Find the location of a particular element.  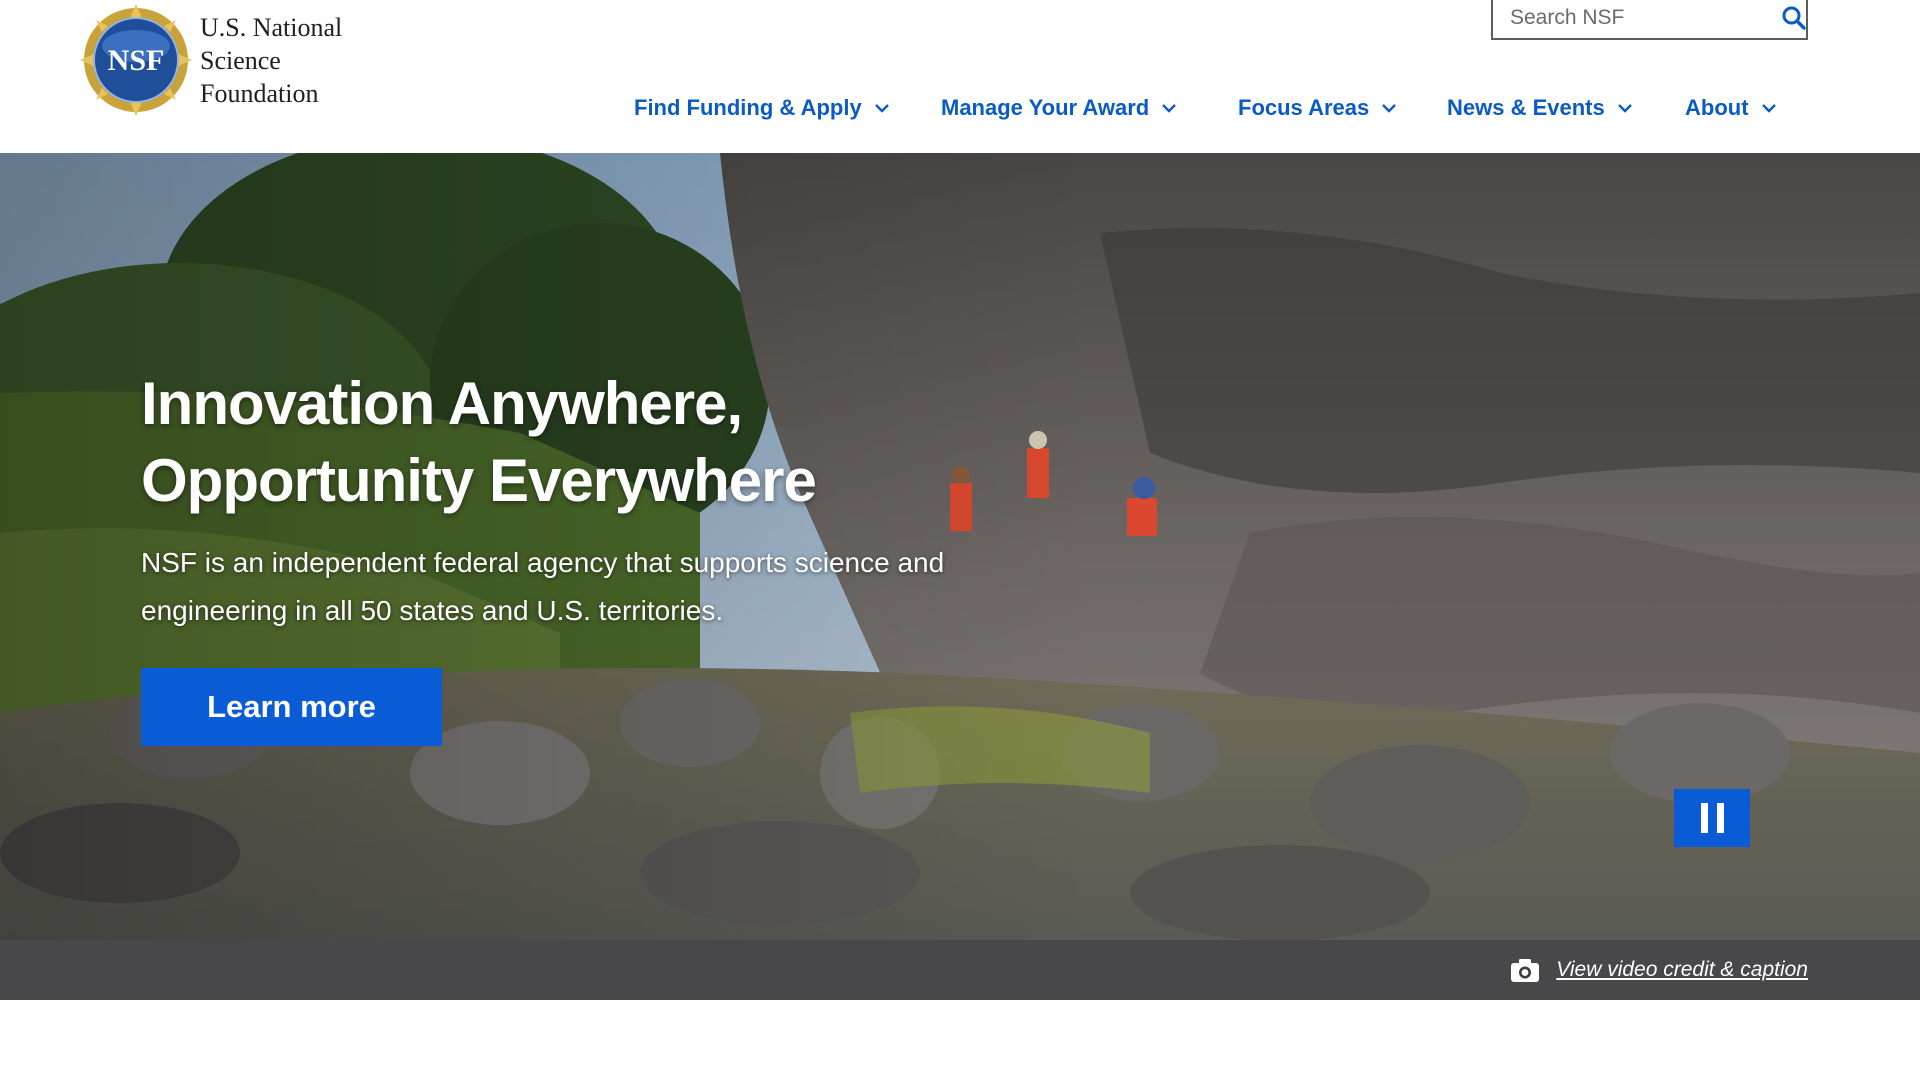

camera-icon is located at coordinates (1525, 970).